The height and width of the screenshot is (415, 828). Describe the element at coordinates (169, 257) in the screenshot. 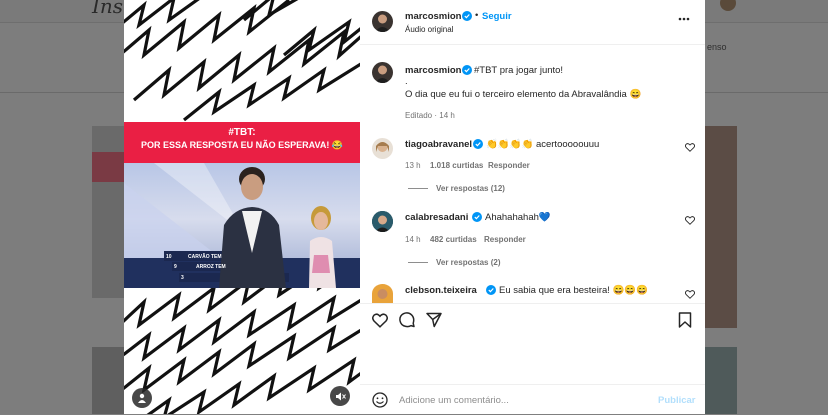

I see `answer-number: 10` at that location.